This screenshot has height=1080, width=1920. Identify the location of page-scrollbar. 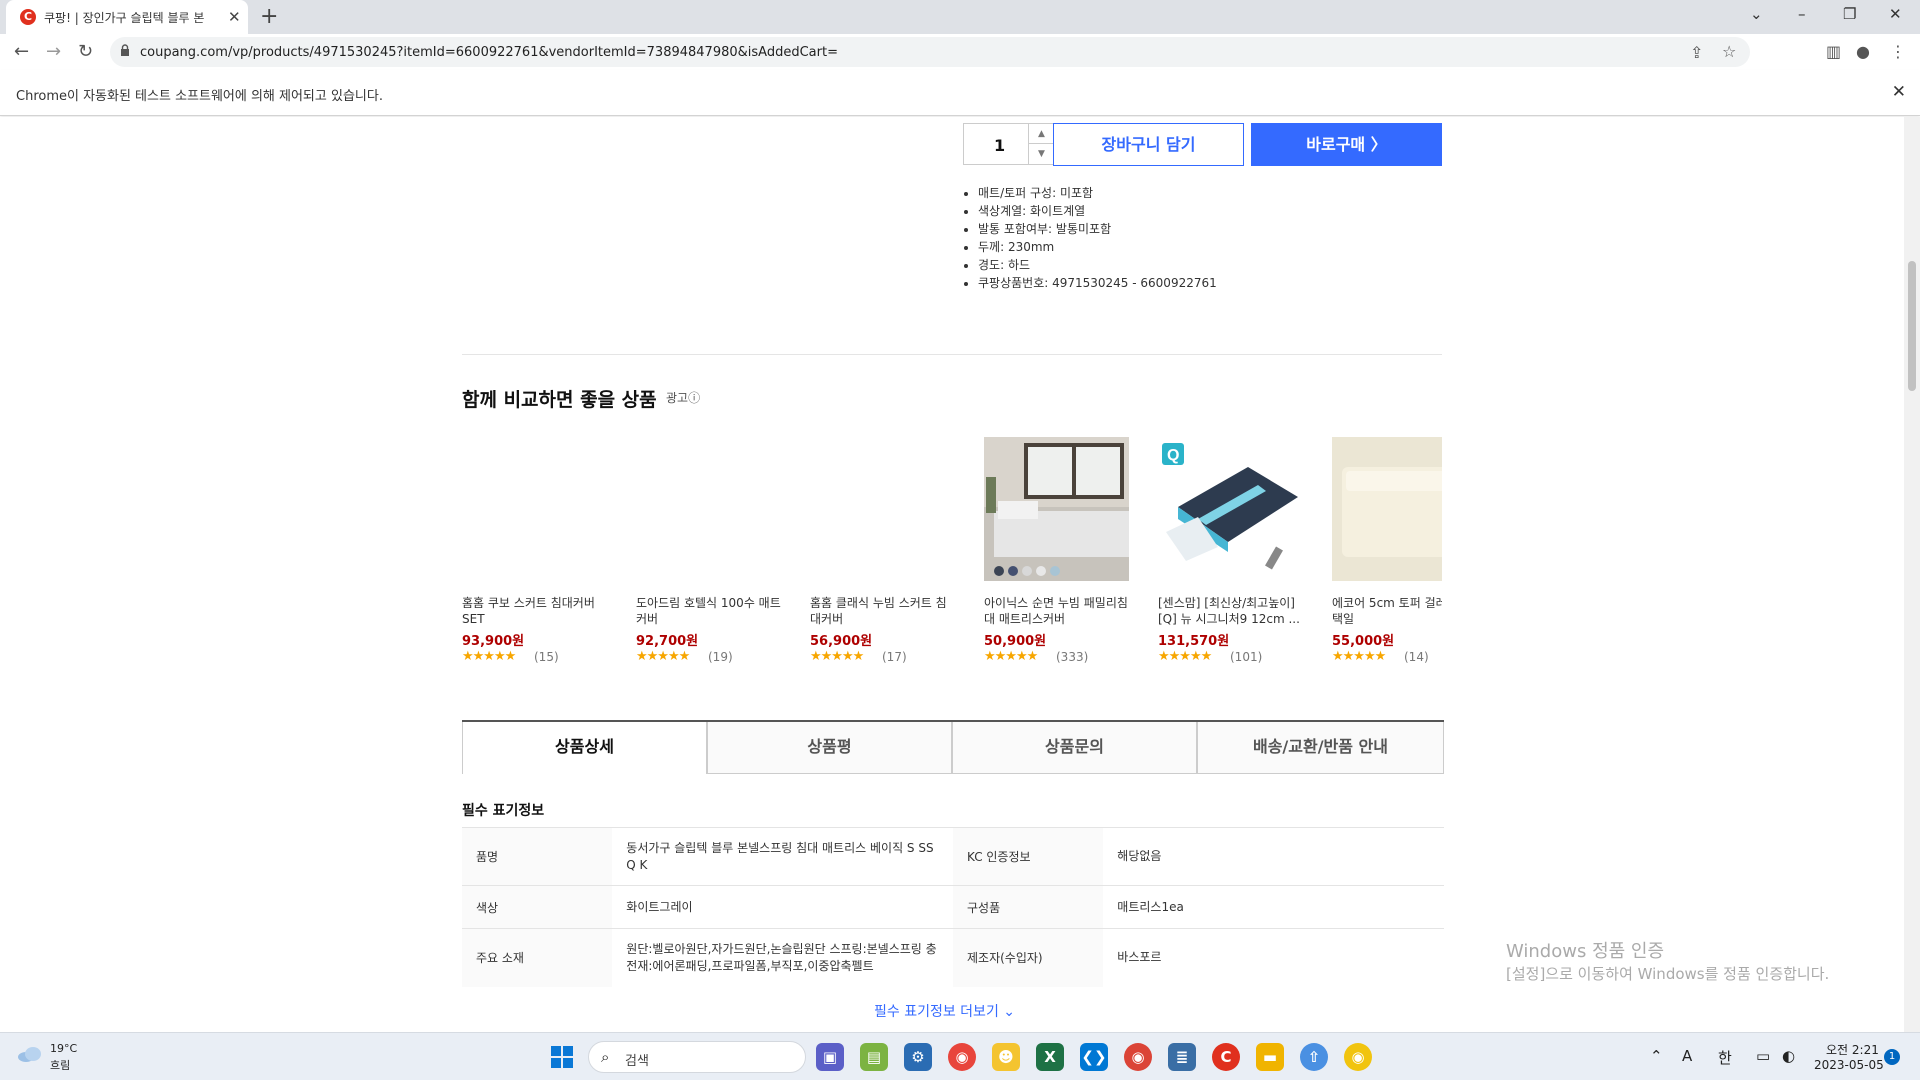
(1912, 574).